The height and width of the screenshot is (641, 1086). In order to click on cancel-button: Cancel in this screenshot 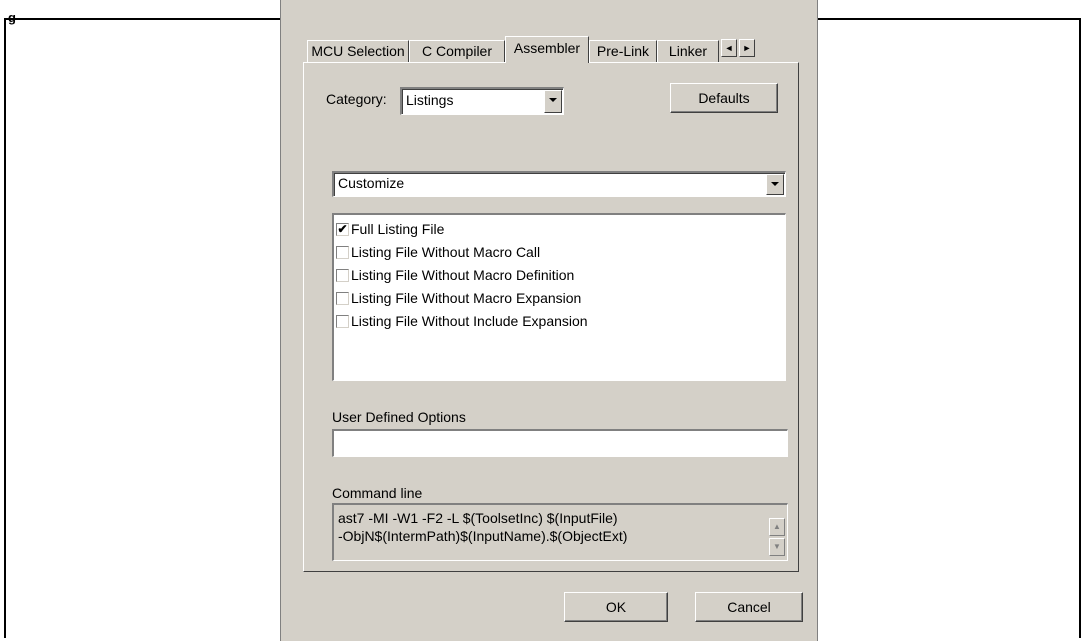, I will do `click(749, 607)`.